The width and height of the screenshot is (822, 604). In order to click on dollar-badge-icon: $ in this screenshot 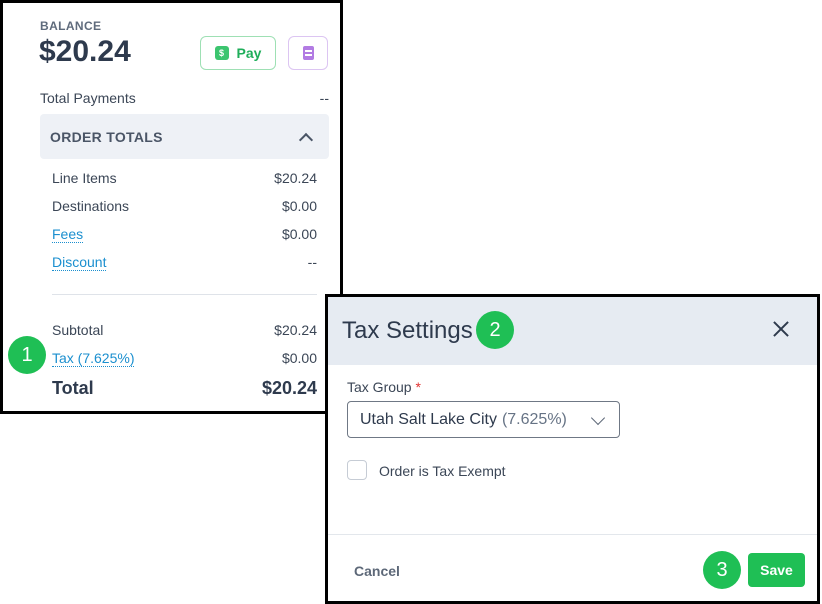, I will do `click(221, 53)`.